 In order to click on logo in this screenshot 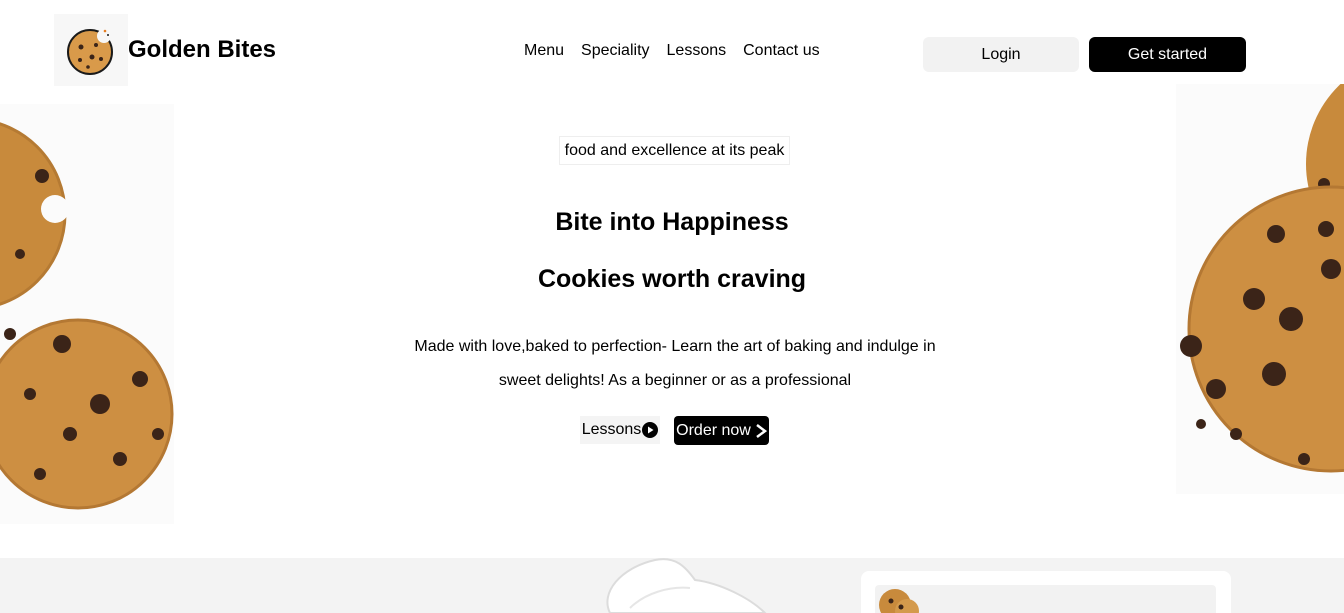, I will do `click(91, 50)`.